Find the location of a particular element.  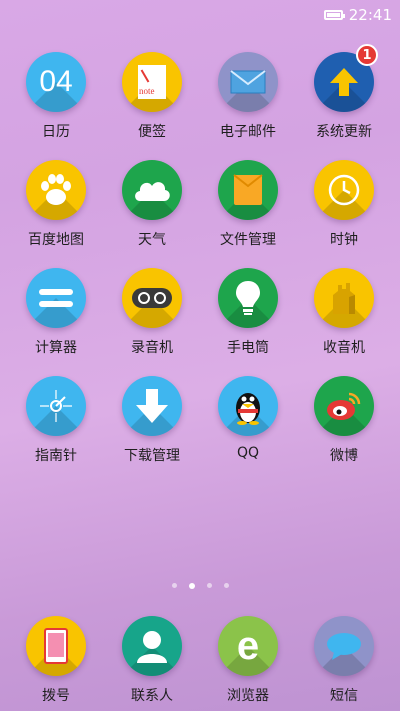

note-text: note is located at coordinates (147, 91).